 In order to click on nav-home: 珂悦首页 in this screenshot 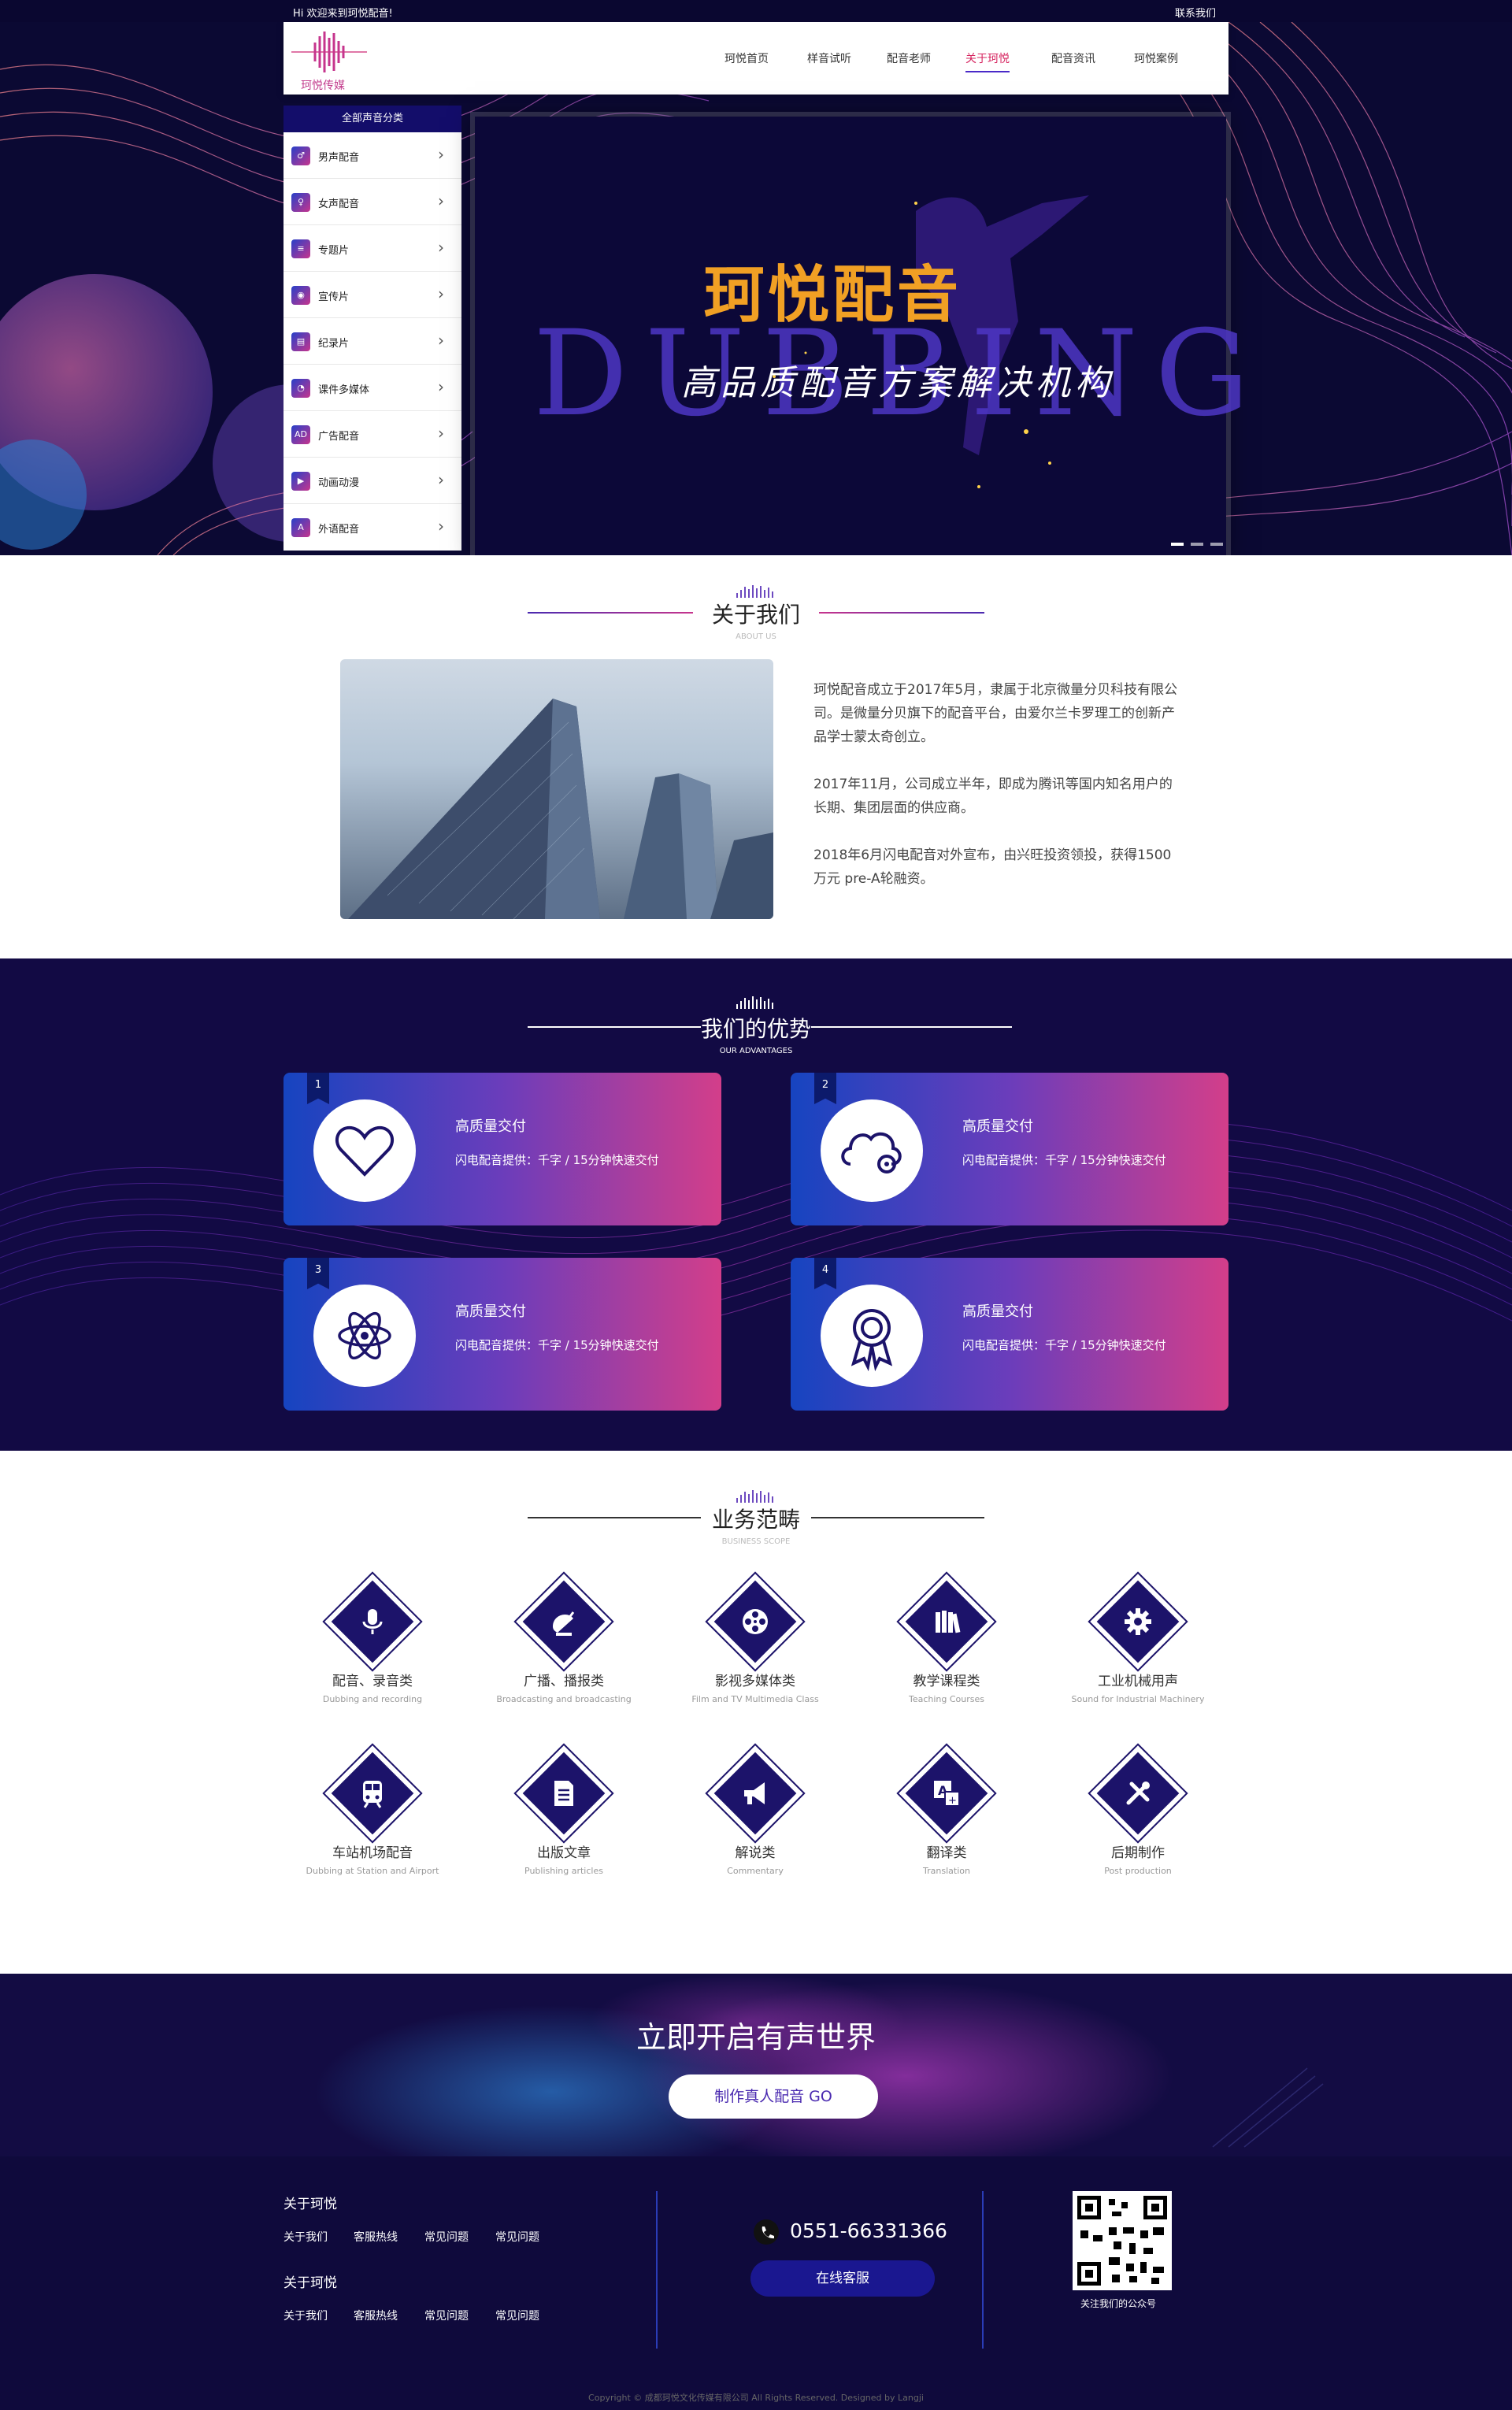, I will do `click(746, 58)`.